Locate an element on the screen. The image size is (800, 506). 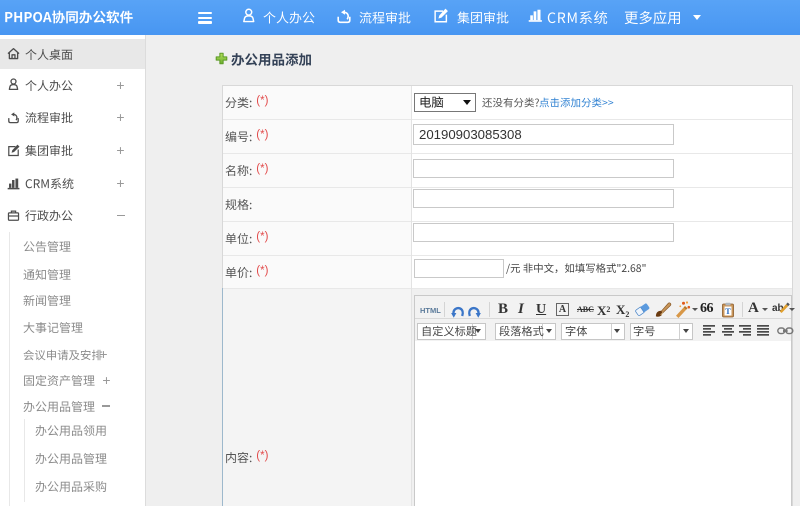
svg-text: T is located at coordinates (728, 311).